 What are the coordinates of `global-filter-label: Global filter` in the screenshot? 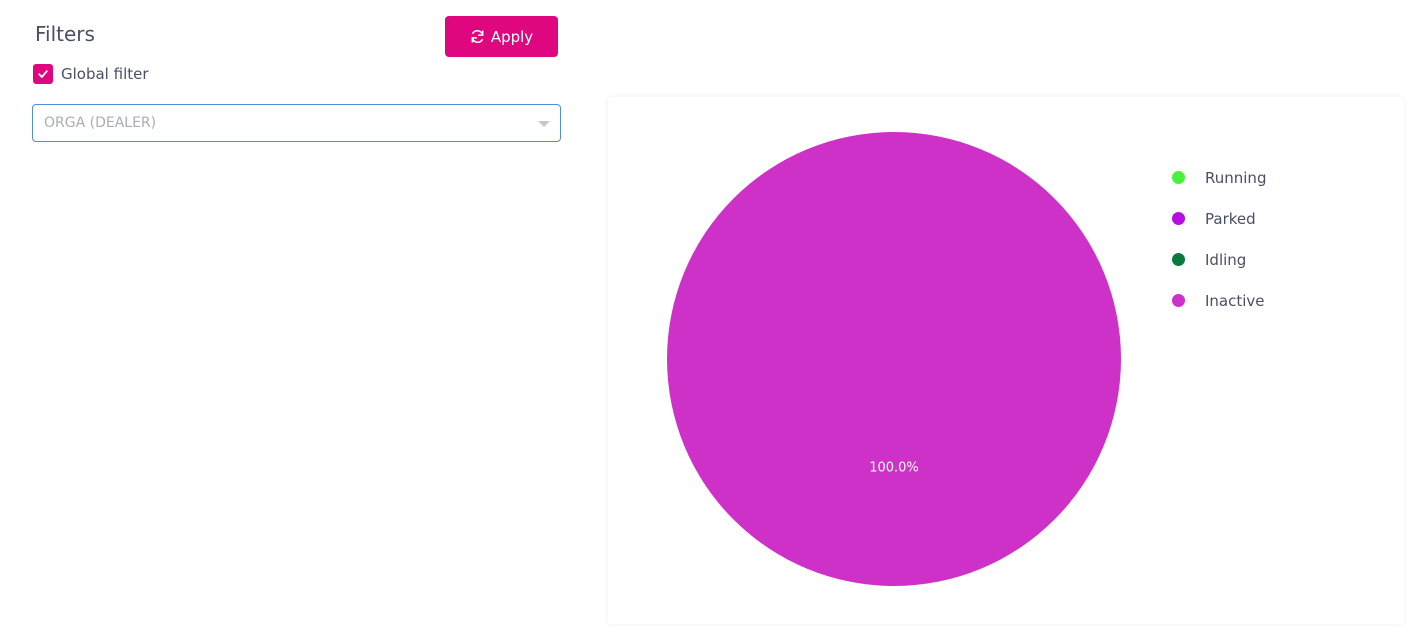 It's located at (105, 74).